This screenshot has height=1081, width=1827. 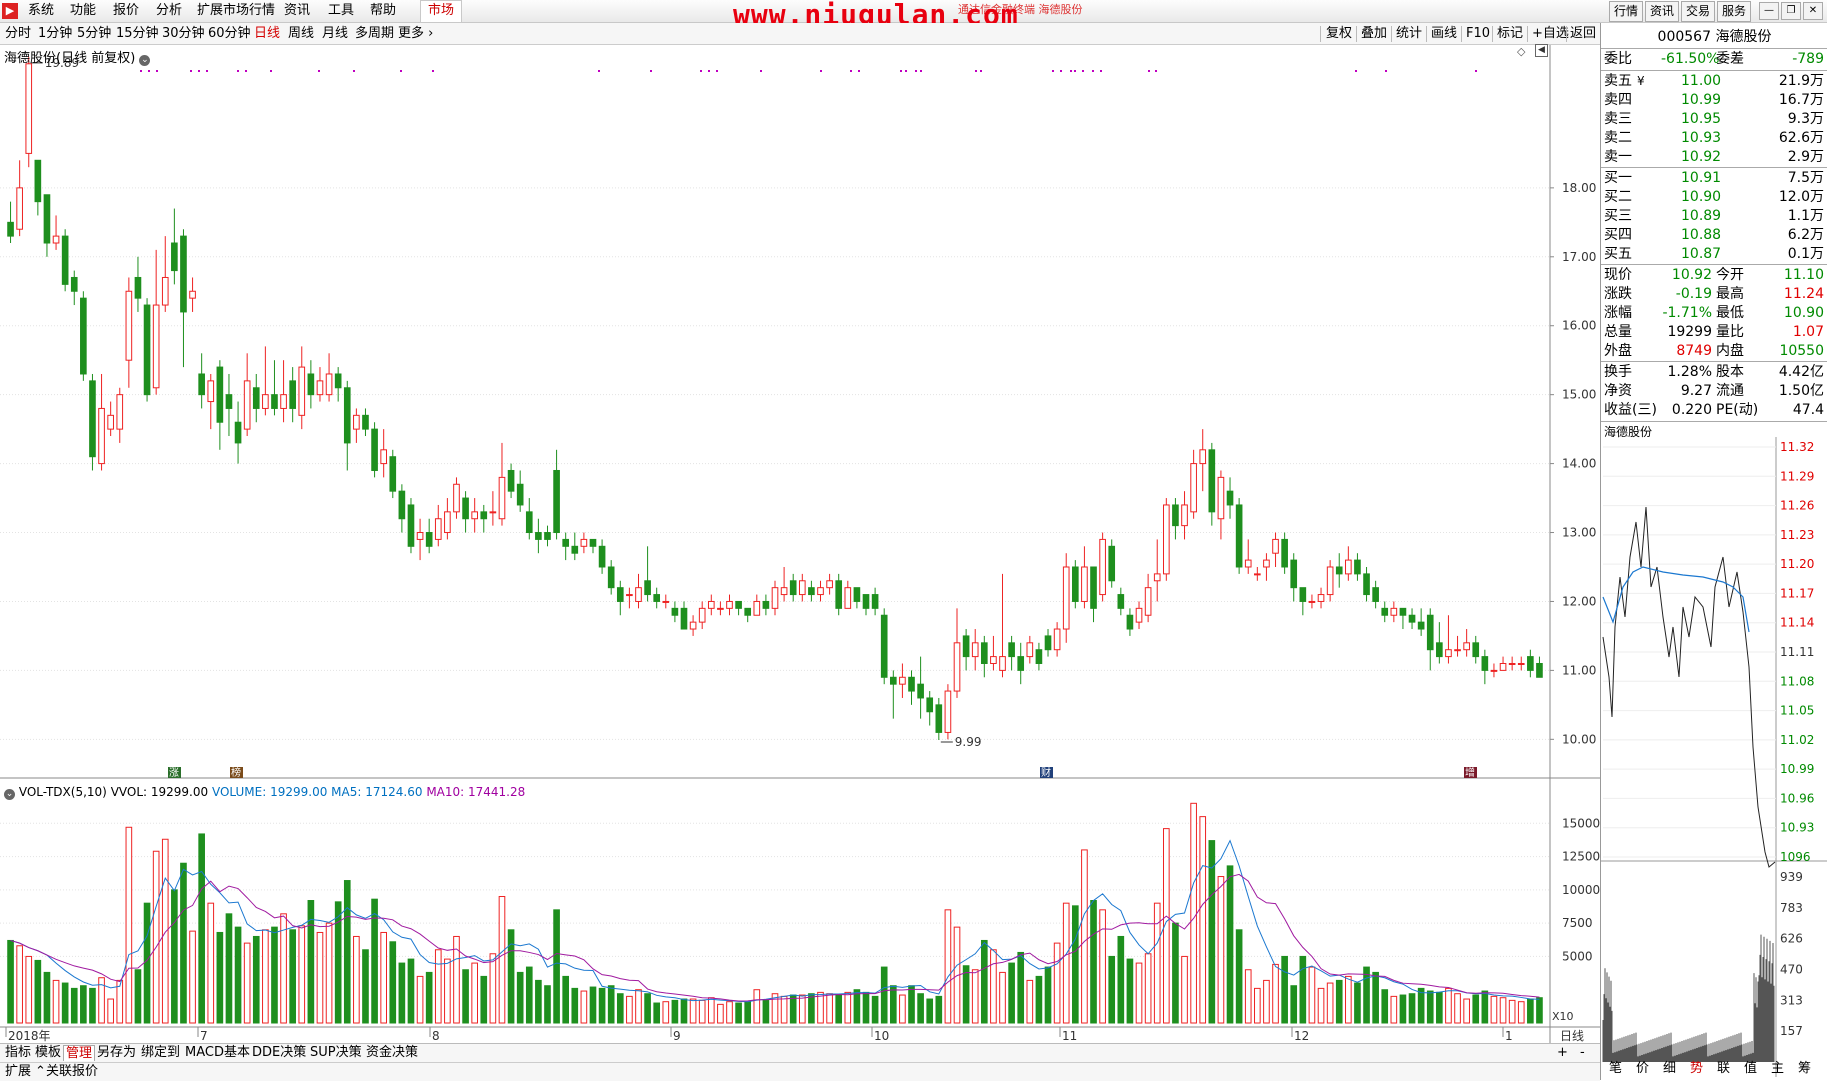 What do you see at coordinates (1626, 11) in the screenshot?
I see `top-button-quote: 行情` at bounding box center [1626, 11].